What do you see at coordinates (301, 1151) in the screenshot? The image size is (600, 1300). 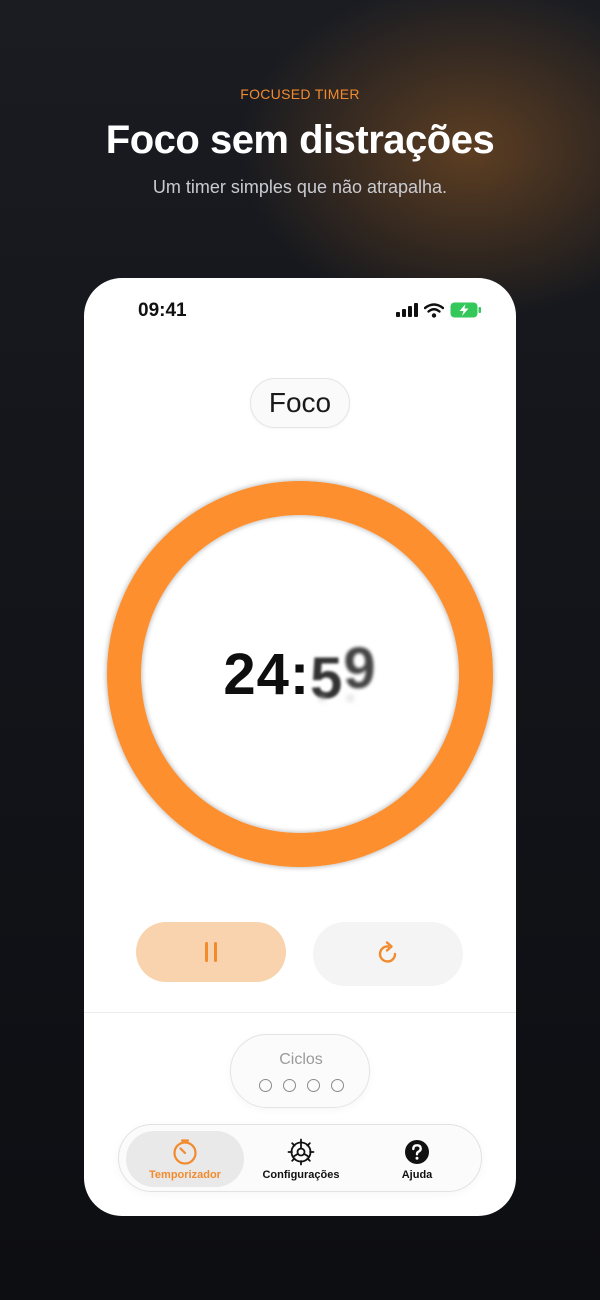 I see `gear-icon` at bounding box center [301, 1151].